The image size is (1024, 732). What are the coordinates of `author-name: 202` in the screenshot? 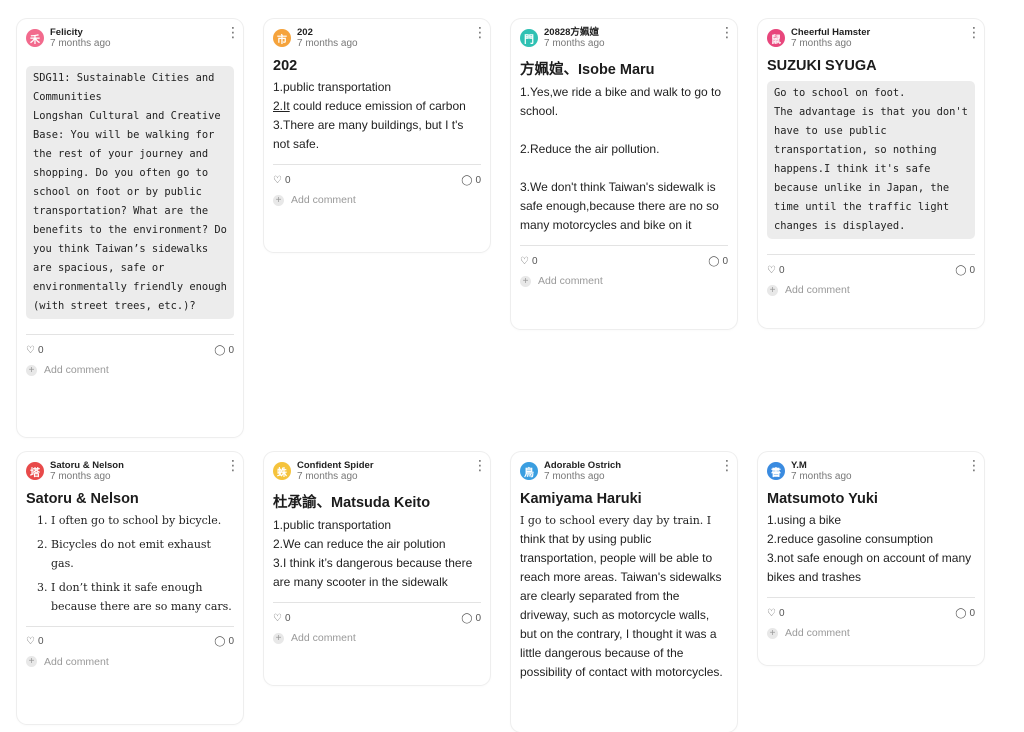 It's located at (305, 32).